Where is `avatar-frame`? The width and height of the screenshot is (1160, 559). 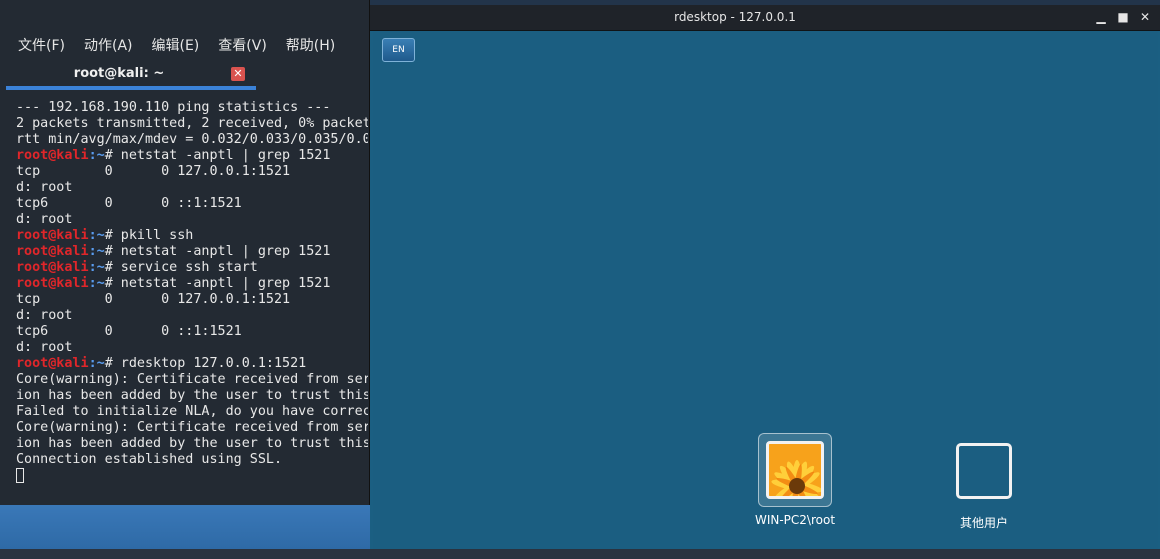 avatar-frame is located at coordinates (795, 470).